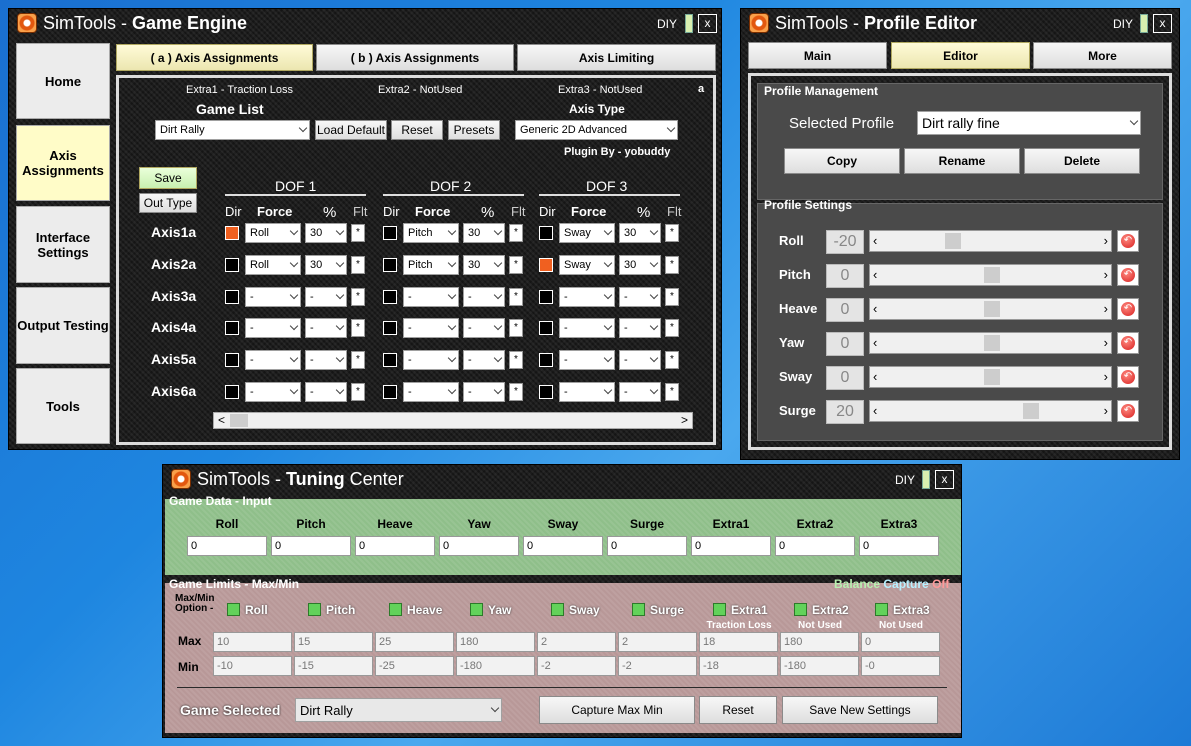 This screenshot has height=746, width=1191. What do you see at coordinates (817, 55) in the screenshot?
I see `tab-main: Main` at bounding box center [817, 55].